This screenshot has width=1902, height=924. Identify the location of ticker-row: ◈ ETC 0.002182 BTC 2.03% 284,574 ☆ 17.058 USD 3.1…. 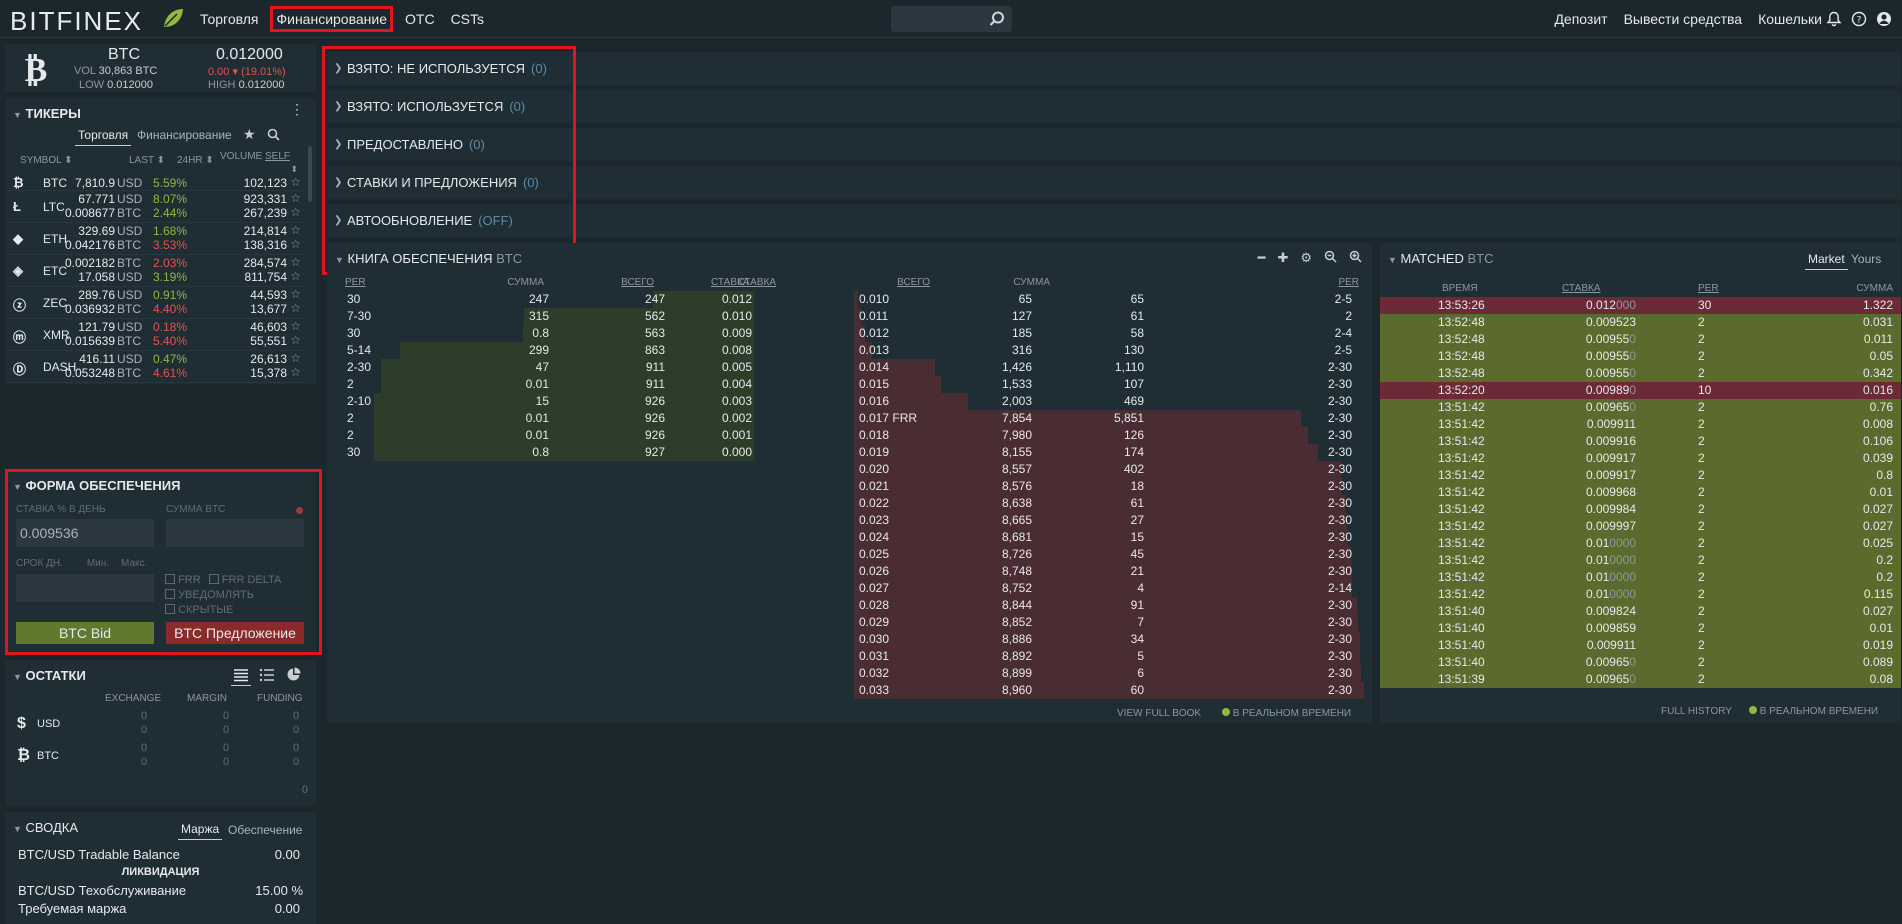
(155, 271).